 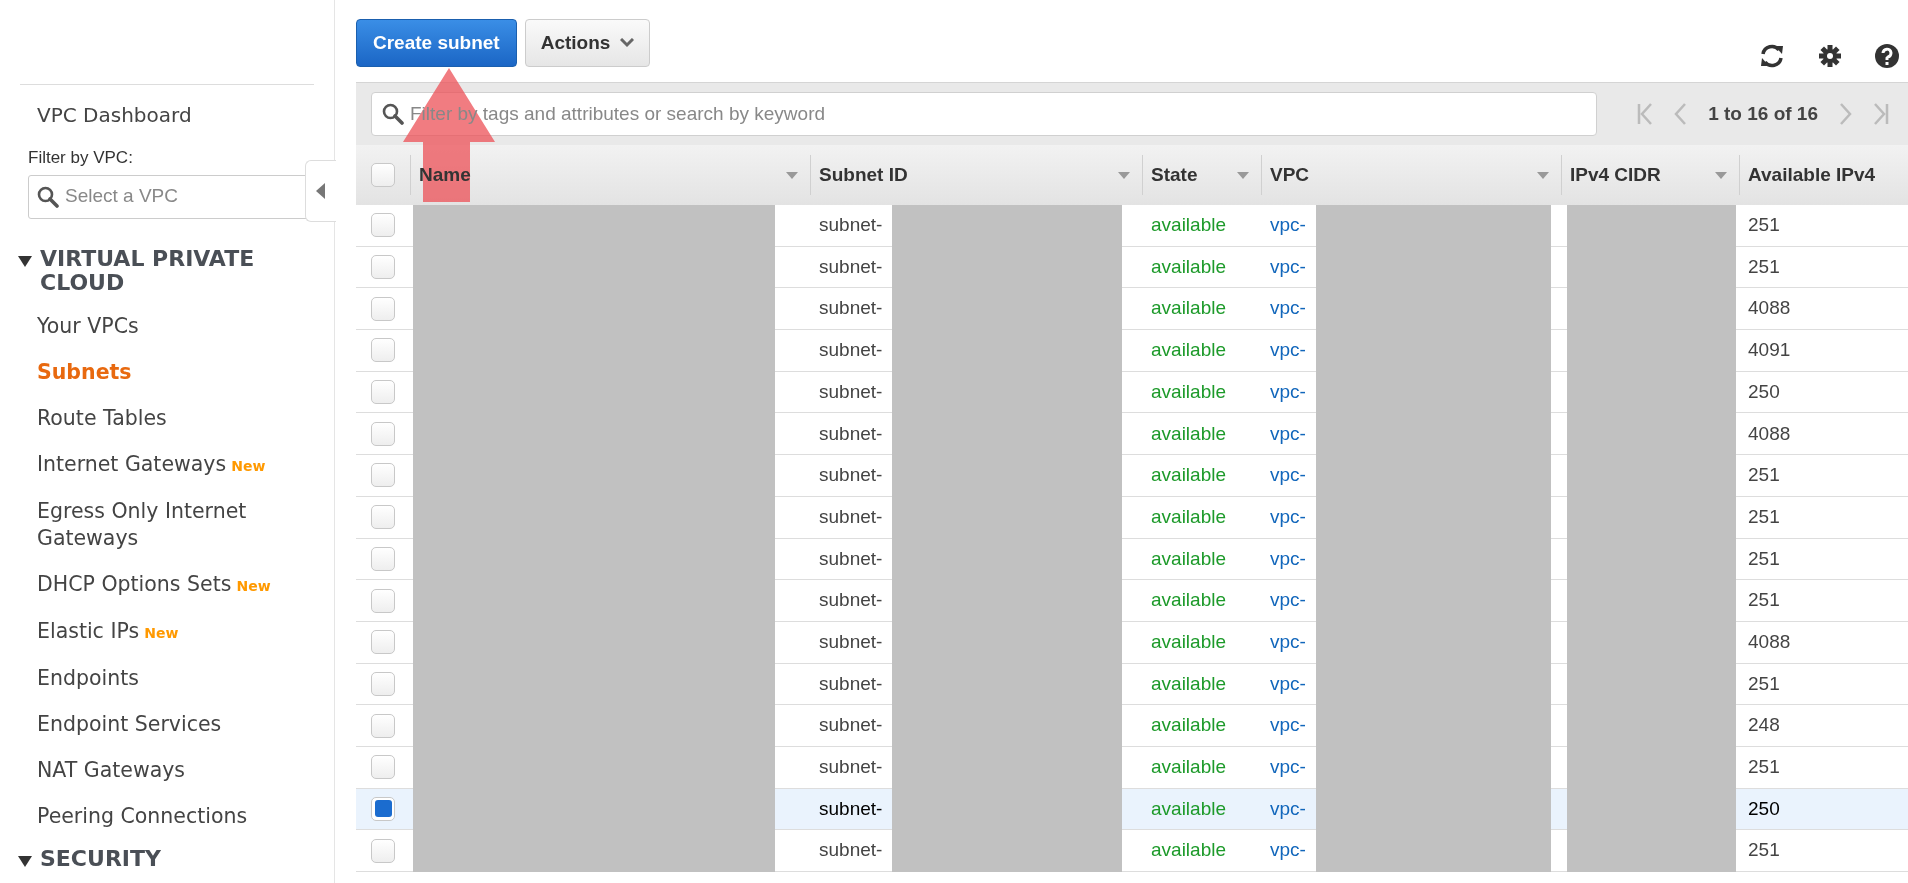 I want to click on sidebar-link: VPC Dashboard, so click(x=185, y=115).